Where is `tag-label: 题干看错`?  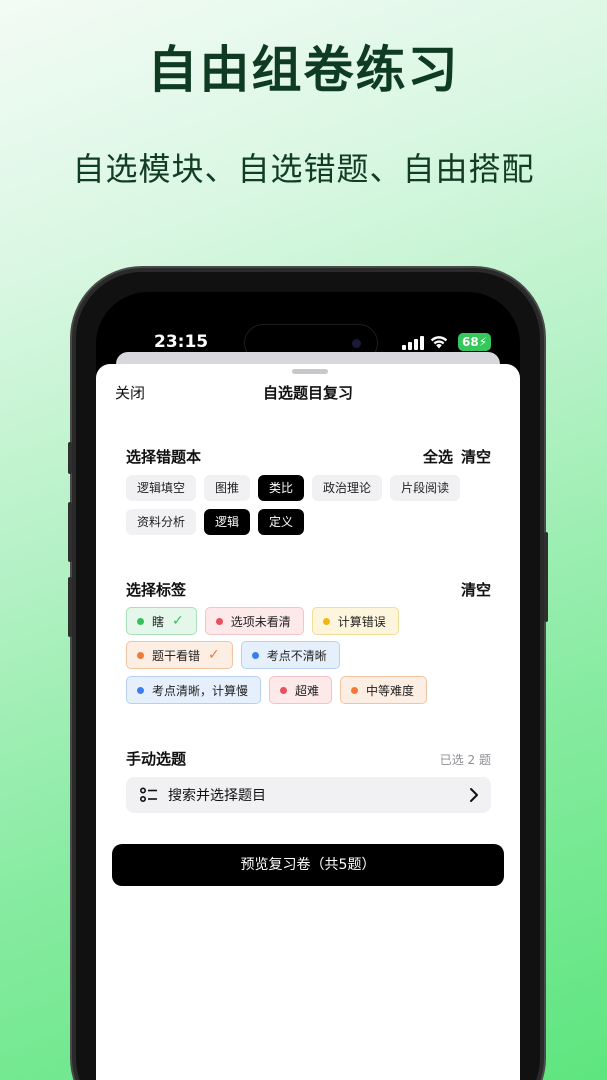 tag-label: 题干看错 is located at coordinates (176, 655).